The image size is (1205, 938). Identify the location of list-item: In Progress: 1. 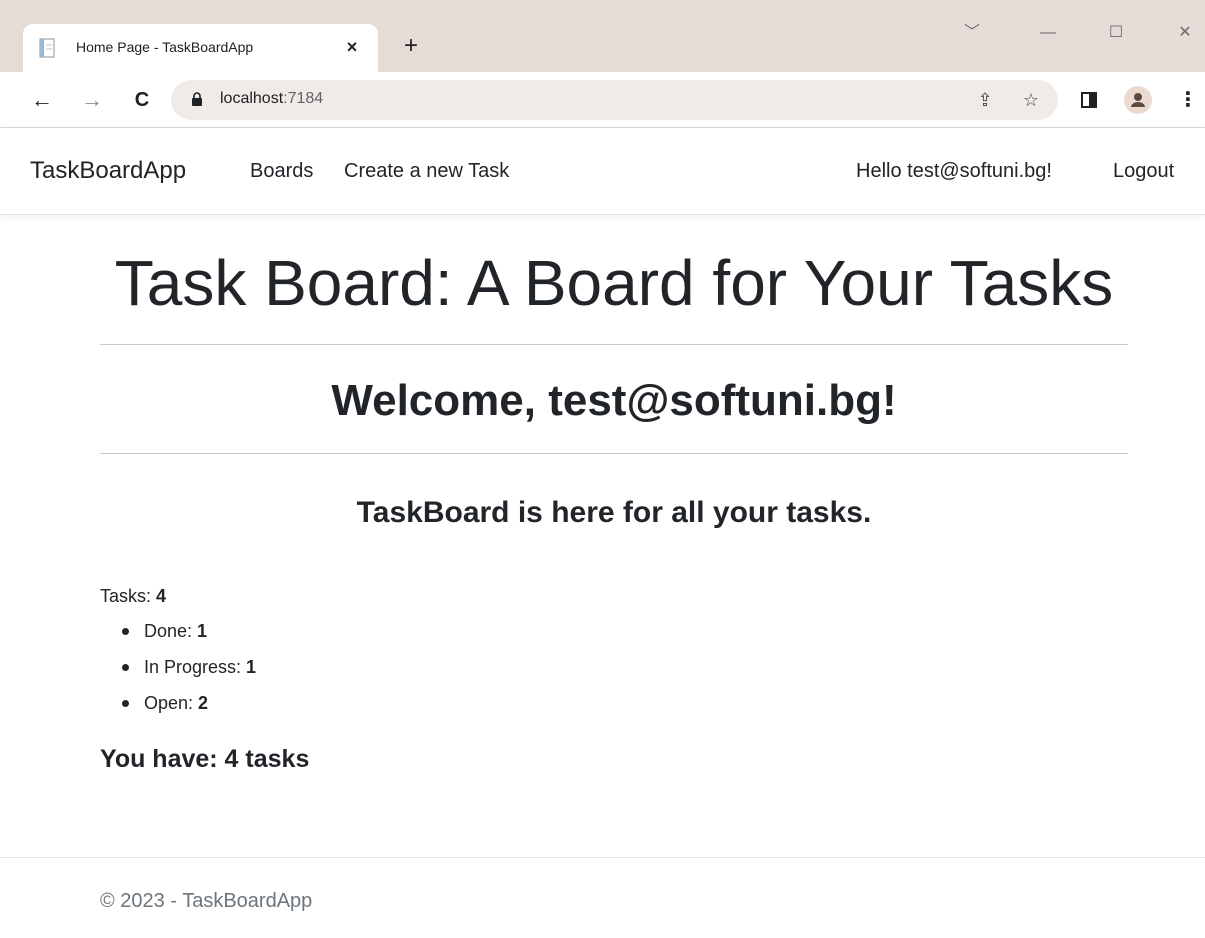
(187, 674).